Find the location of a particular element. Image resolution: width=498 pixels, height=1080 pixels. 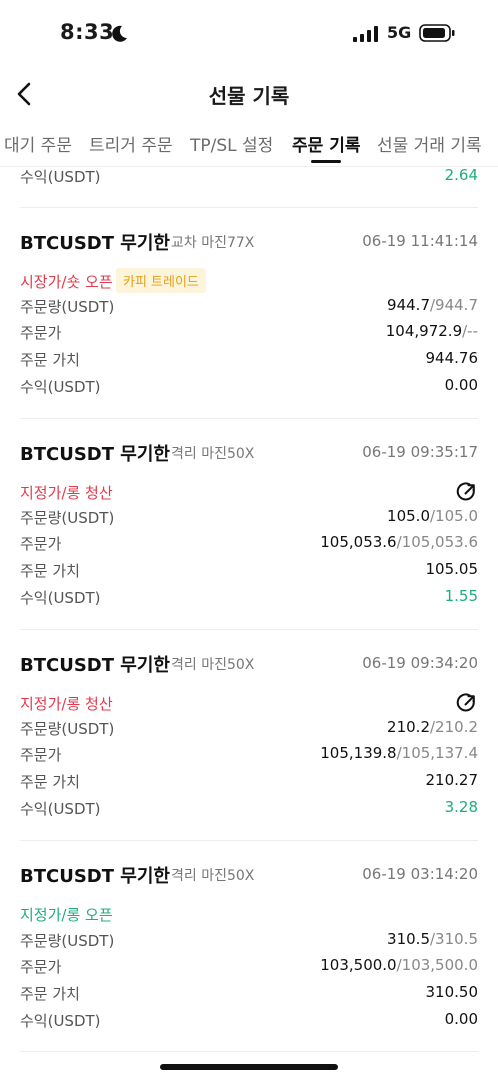

qty-value: 310.5/310.5 is located at coordinates (432, 939).